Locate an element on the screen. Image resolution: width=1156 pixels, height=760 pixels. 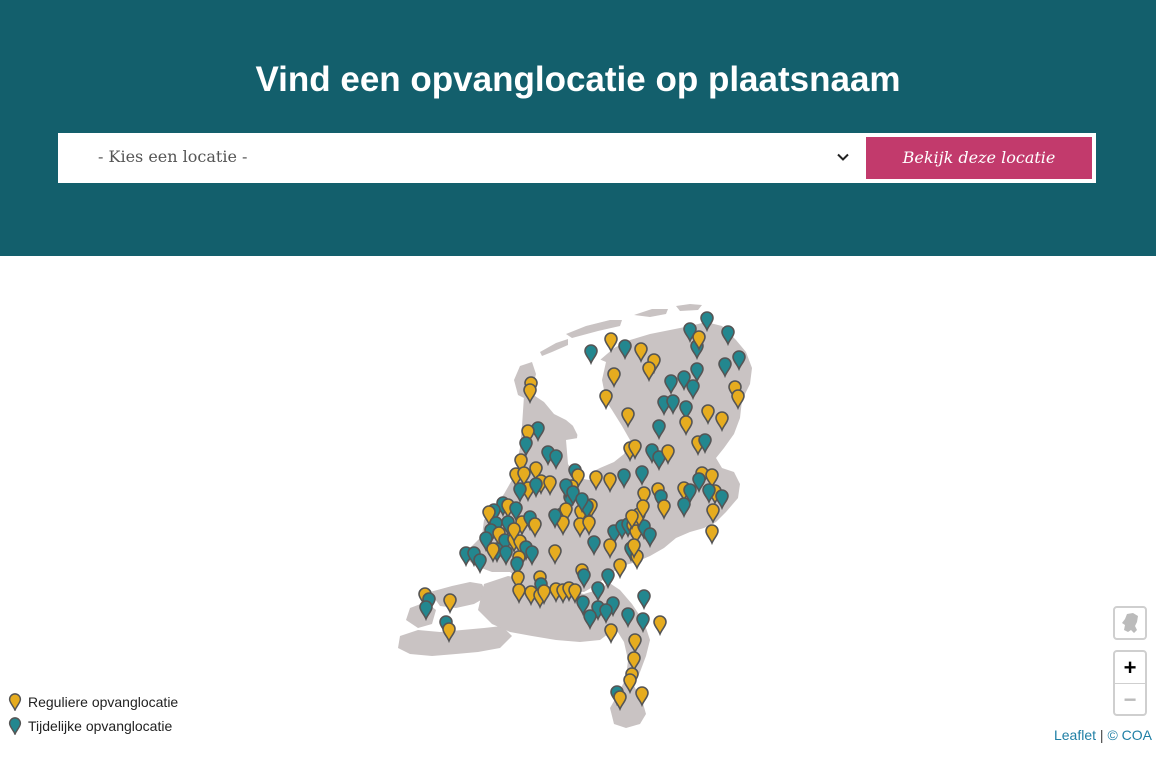
netherlands-map-icon is located at coordinates (1130, 623).